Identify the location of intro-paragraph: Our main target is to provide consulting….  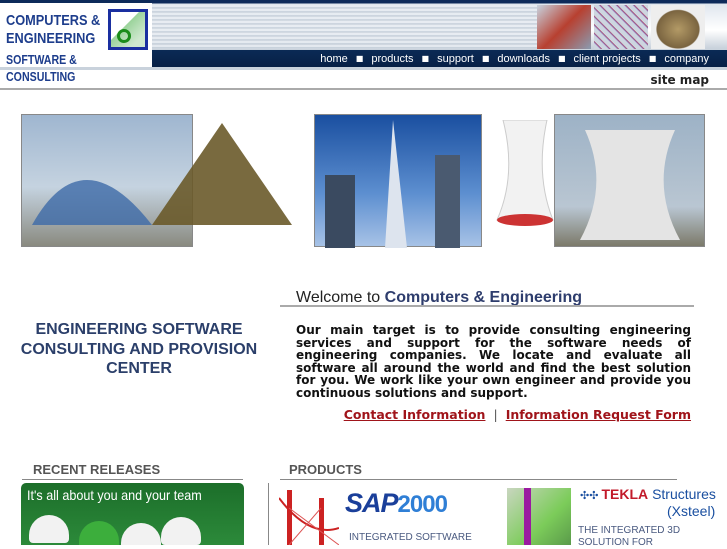
(493, 361).